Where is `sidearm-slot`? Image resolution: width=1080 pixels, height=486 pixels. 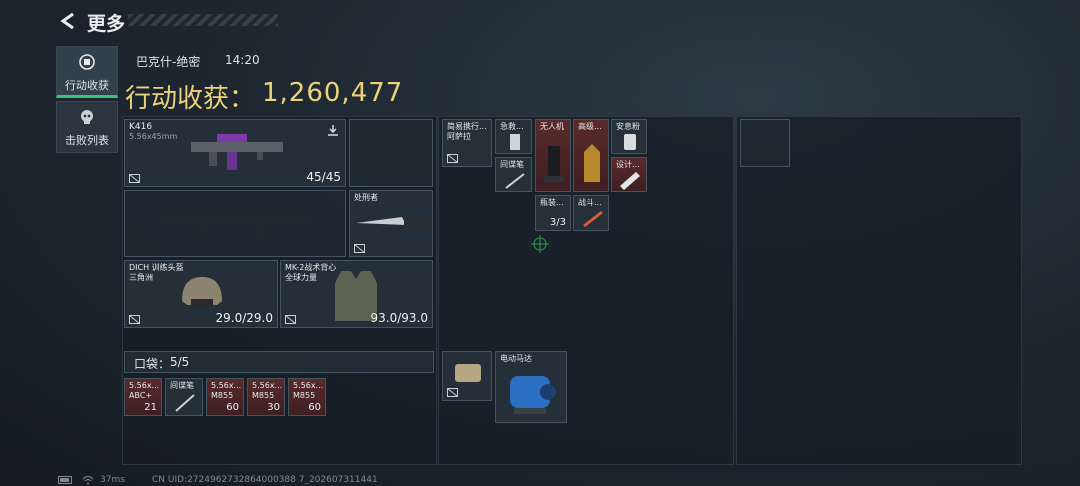 sidearm-slot is located at coordinates (391, 153).